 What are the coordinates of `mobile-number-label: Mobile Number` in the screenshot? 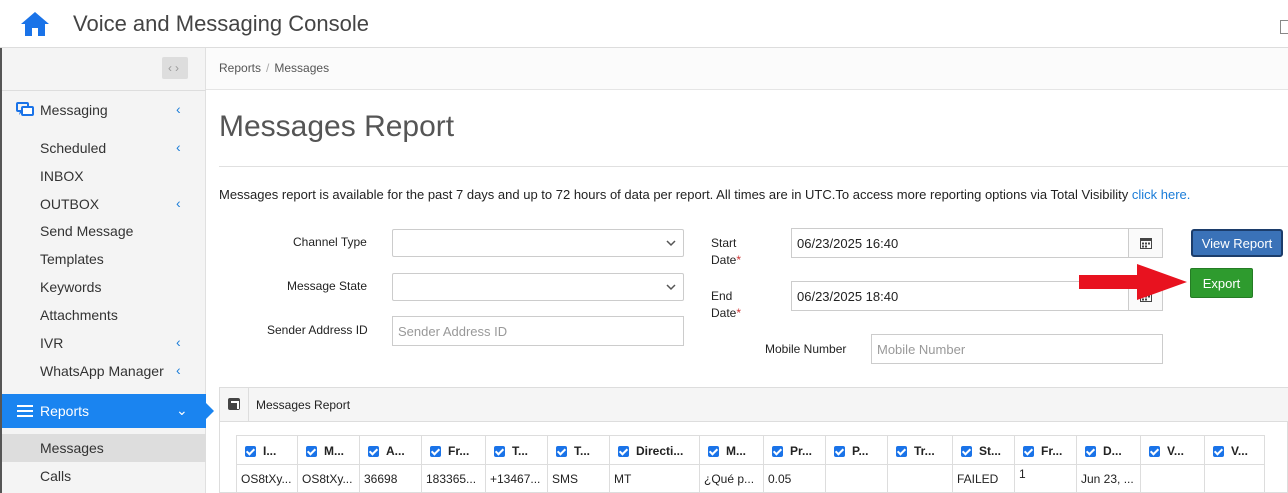 It's located at (806, 349).